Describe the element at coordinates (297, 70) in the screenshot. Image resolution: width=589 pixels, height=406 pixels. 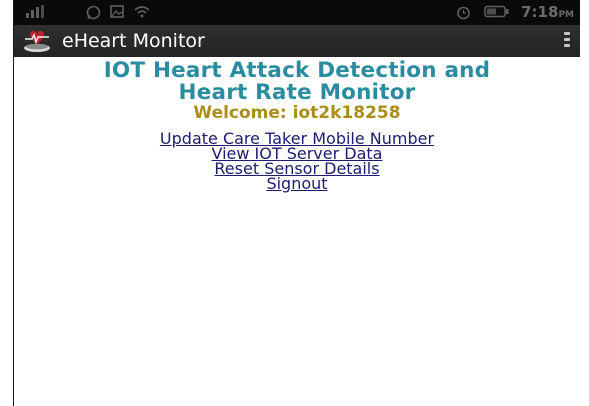
I see `page-title-line1: IOT Heart Attack Detection and` at that location.